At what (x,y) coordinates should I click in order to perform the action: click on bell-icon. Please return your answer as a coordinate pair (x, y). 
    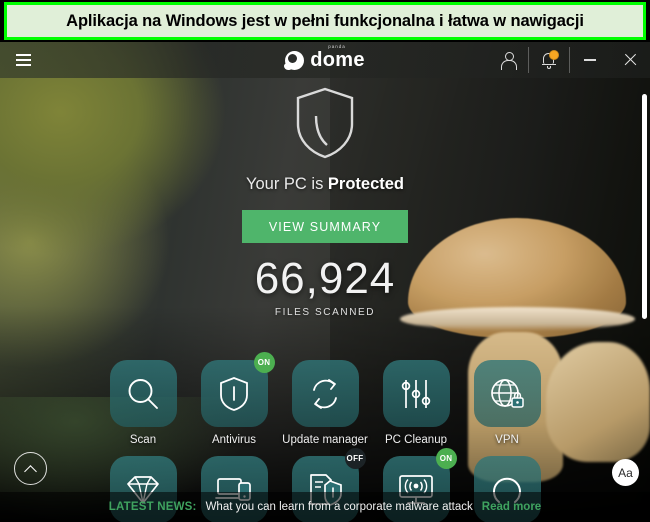
    Looking at the image, I should click on (550, 59).